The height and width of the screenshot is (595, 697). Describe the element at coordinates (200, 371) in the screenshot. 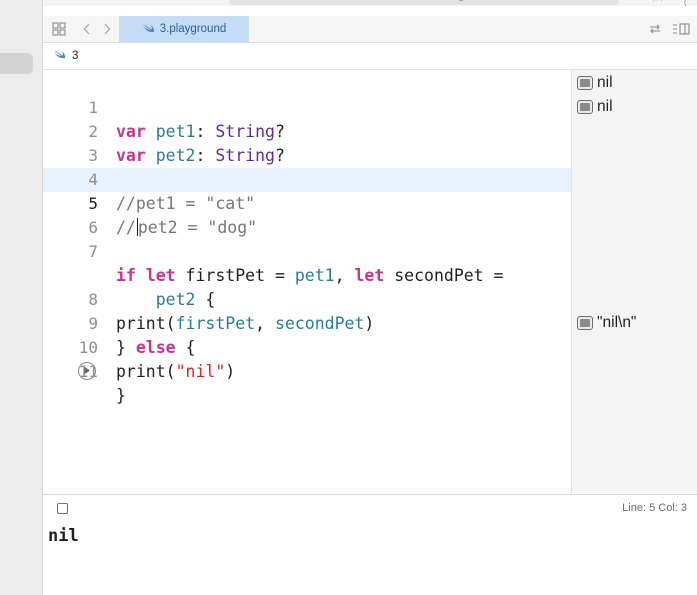

I see `code-string: "nil"` at that location.